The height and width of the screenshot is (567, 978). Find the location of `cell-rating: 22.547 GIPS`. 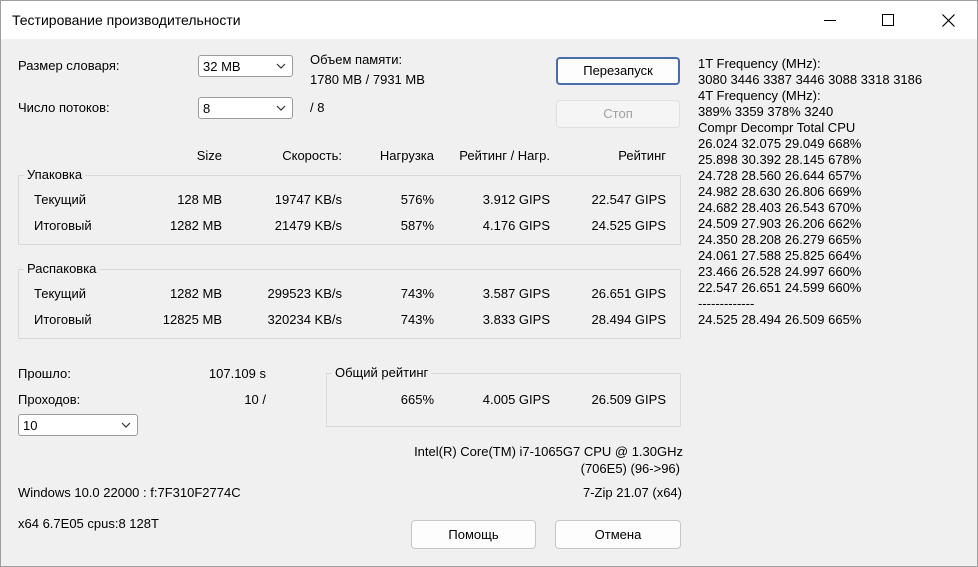

cell-rating: 22.547 GIPS is located at coordinates (628, 199).